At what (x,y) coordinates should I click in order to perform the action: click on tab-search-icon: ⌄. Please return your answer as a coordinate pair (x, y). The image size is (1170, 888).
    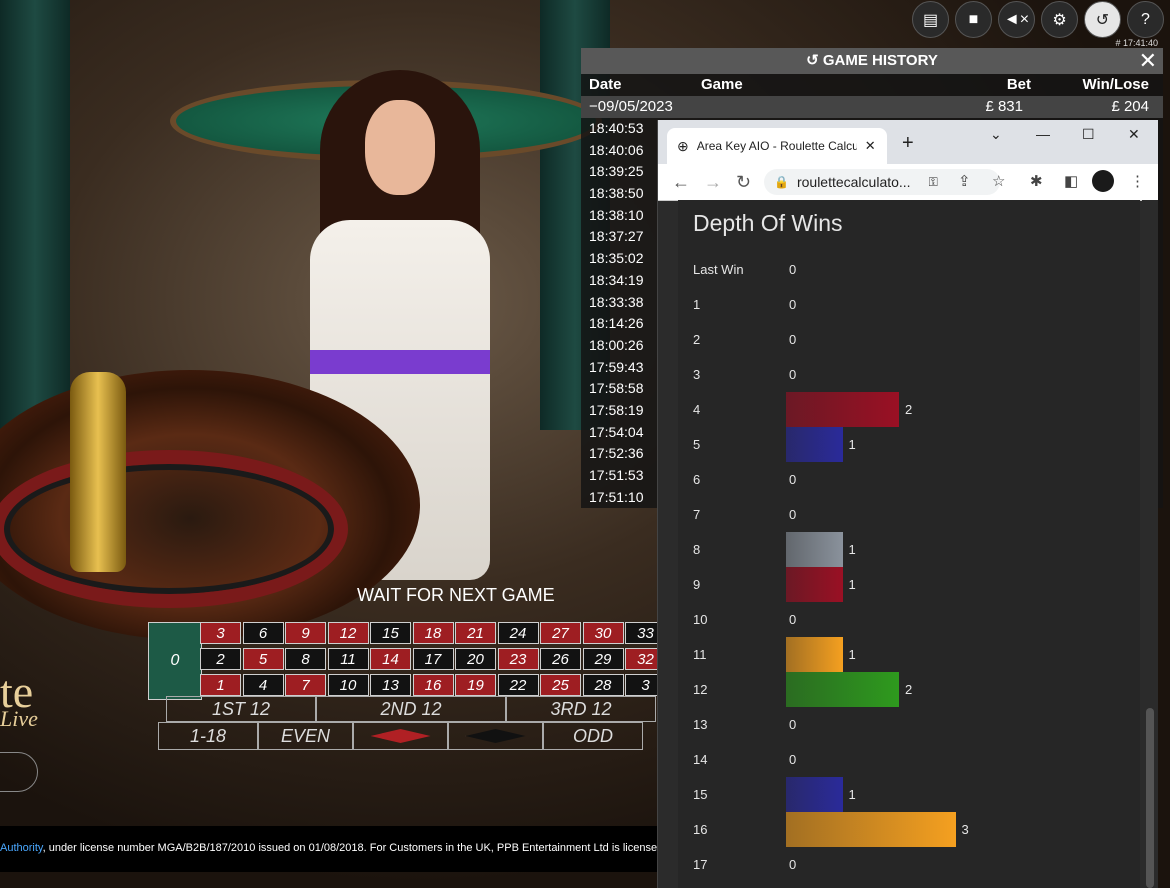
    Looking at the image, I should click on (996, 134).